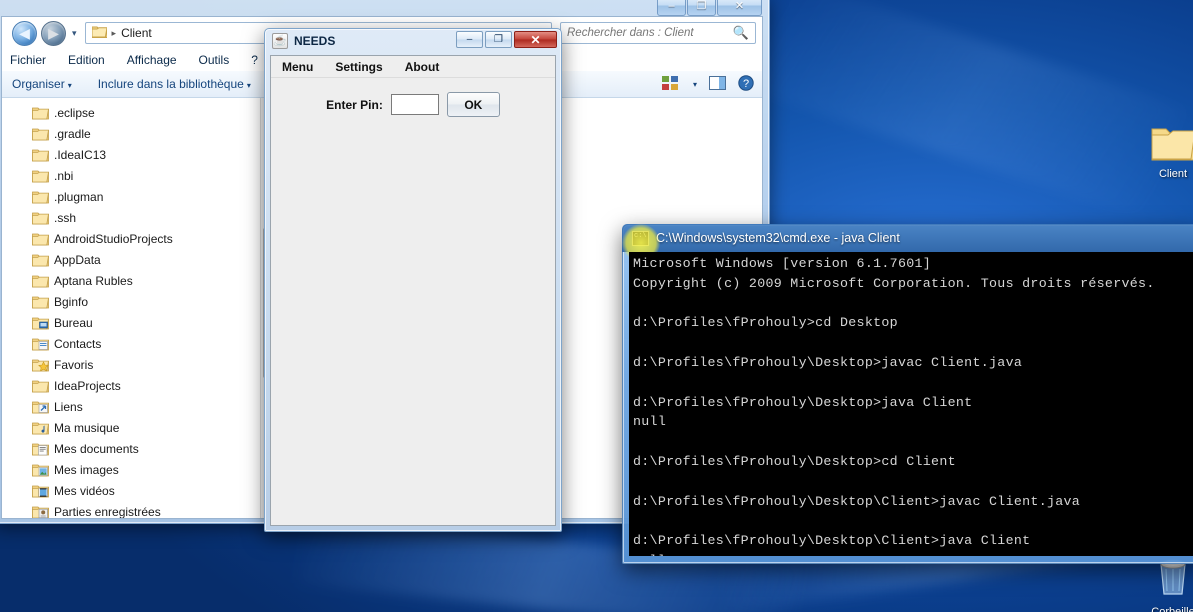 Image resolution: width=1193 pixels, height=612 pixels. Describe the element at coordinates (131, 469) in the screenshot. I see `tree-item-mes-images: Mes images` at that location.